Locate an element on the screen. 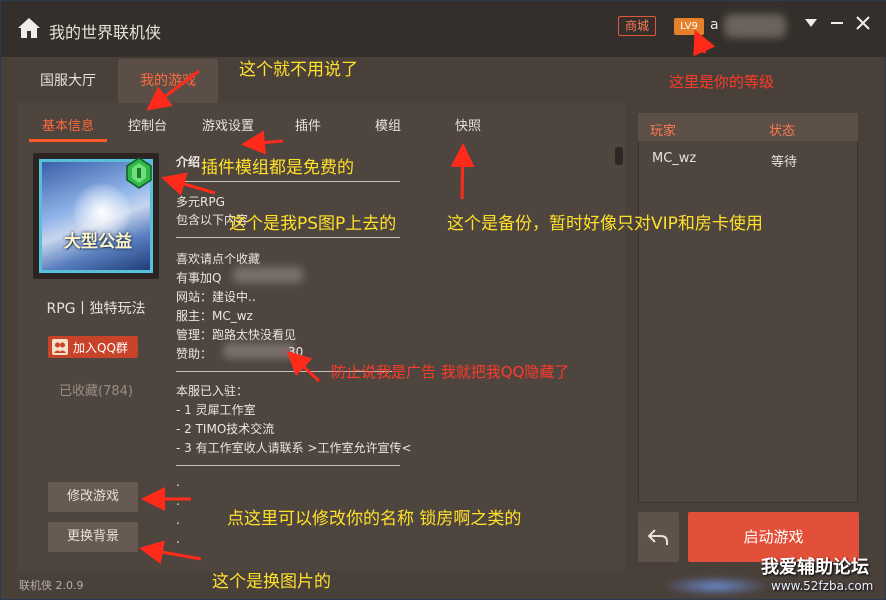 This screenshot has height=600, width=886. undo-arrow-icon is located at coordinates (657, 537).